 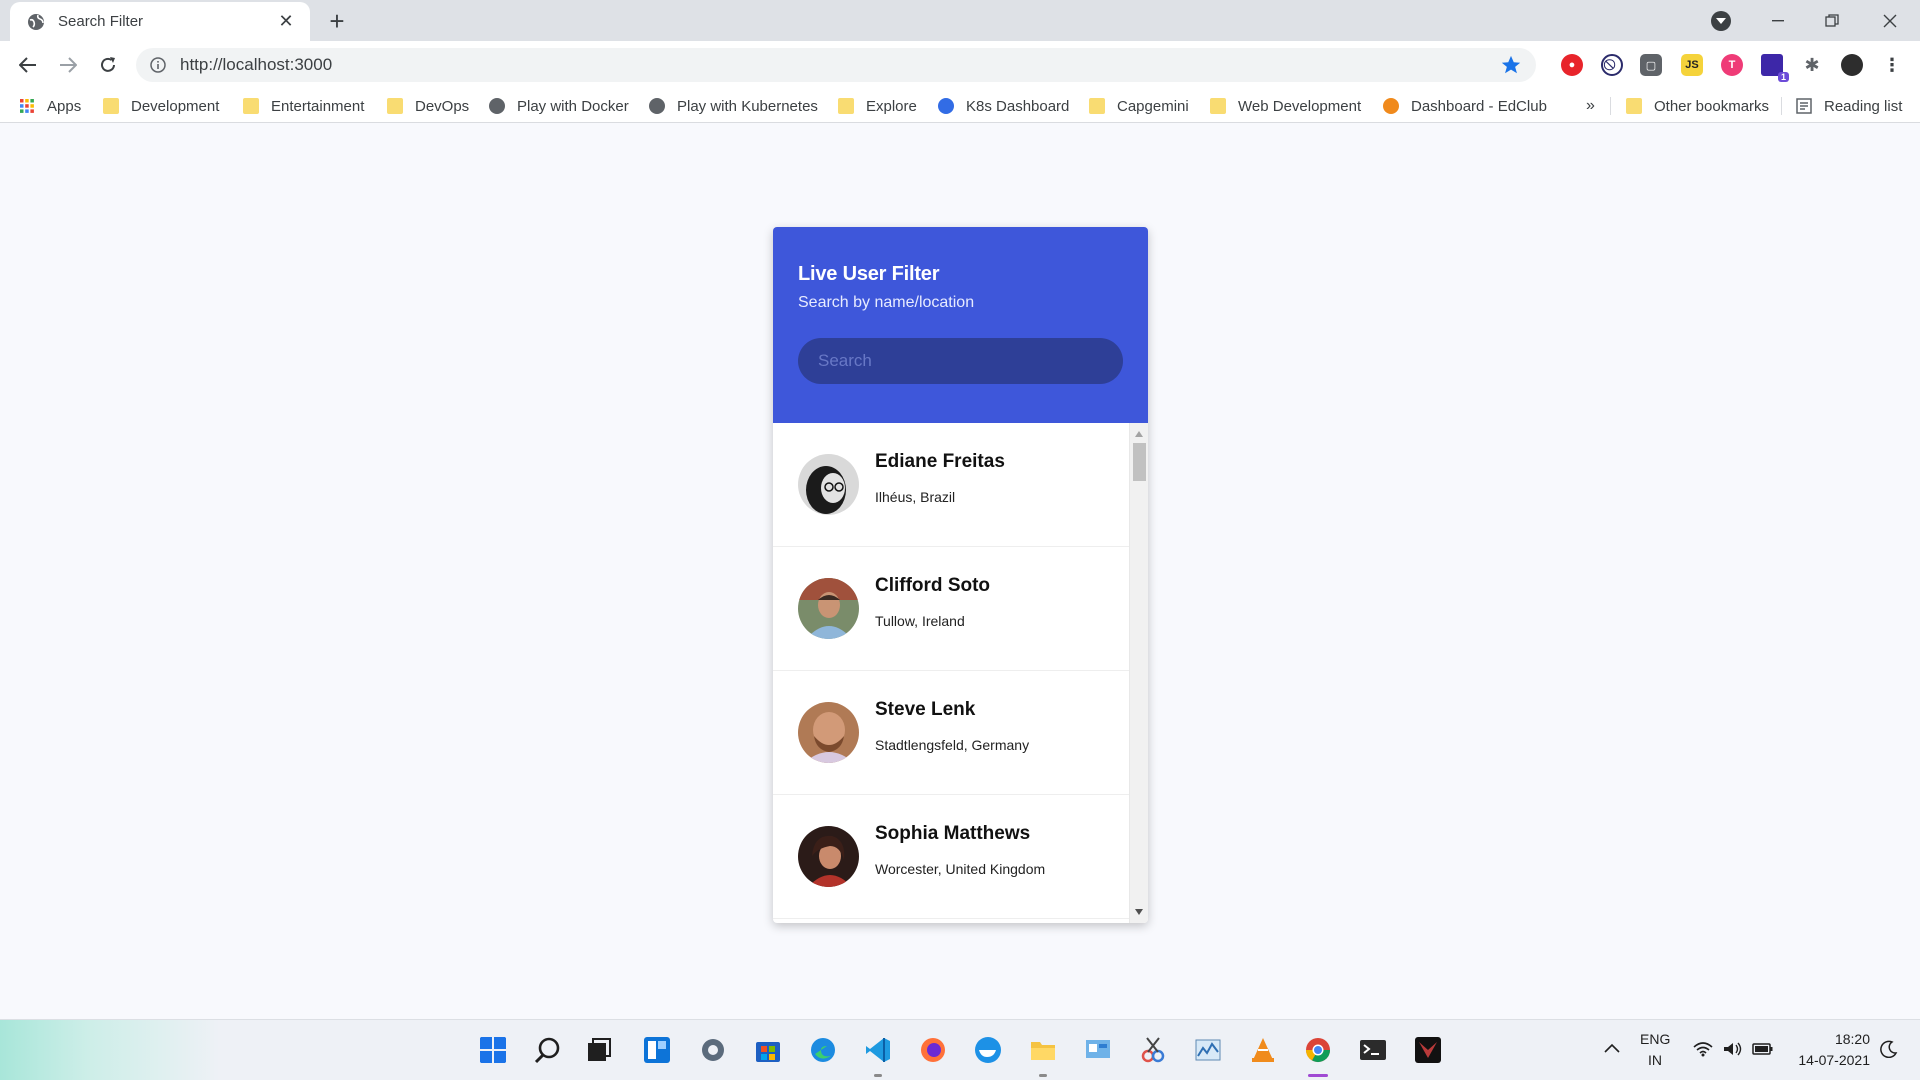 I want to click on close-tab-icon: ✕, so click(x=286, y=21).